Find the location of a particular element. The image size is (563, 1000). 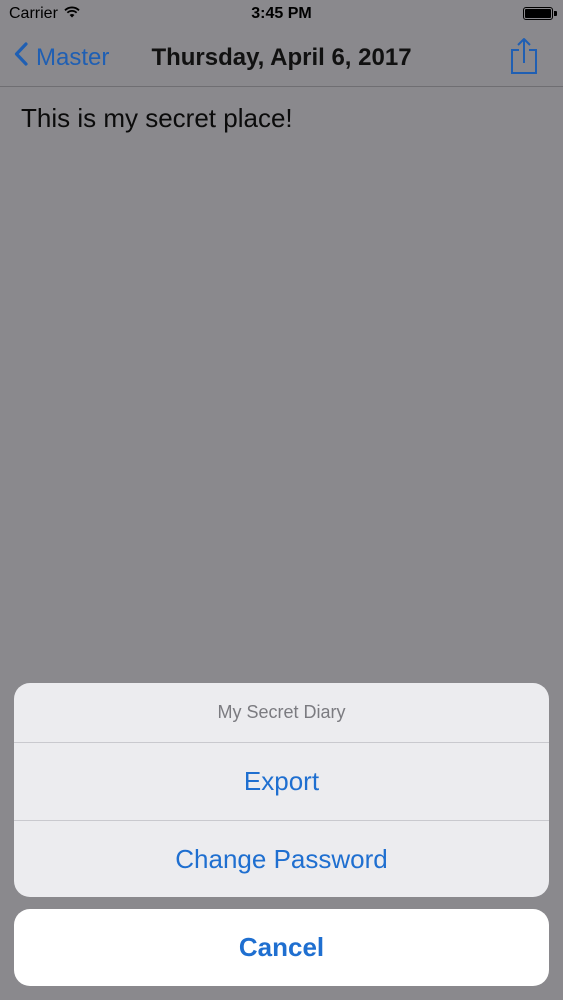

status-bar: Carrier 3:45 PM is located at coordinates (281, 15).